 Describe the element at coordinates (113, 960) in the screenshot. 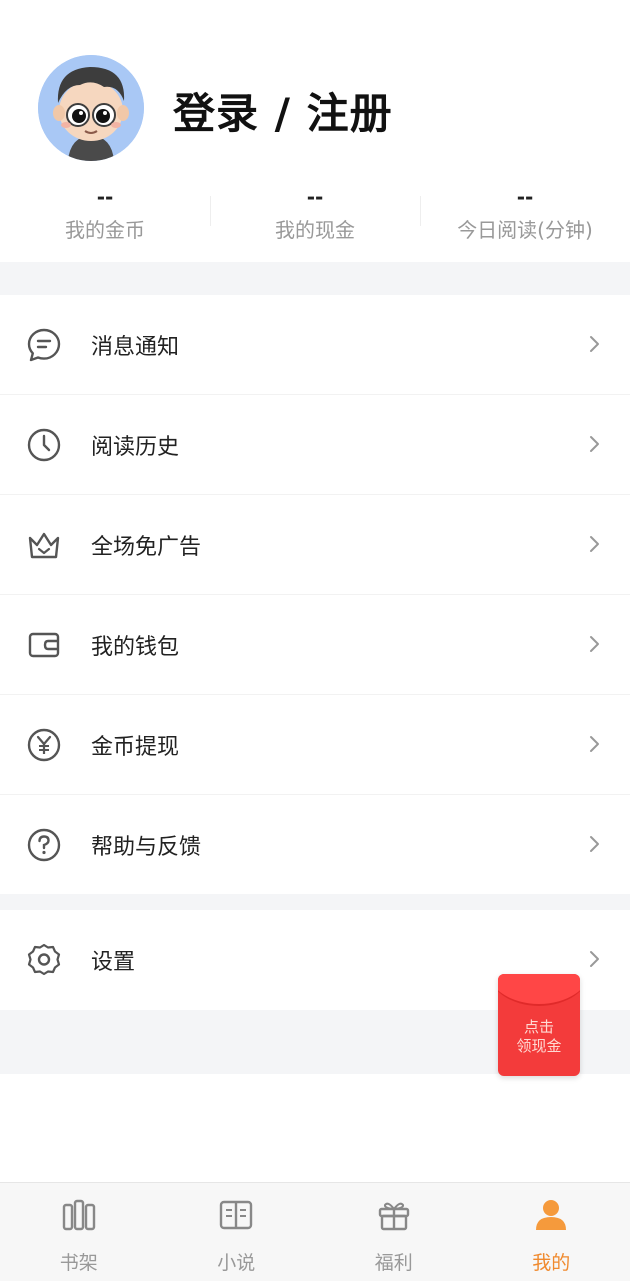

I see `menu-item-label: 设置` at that location.